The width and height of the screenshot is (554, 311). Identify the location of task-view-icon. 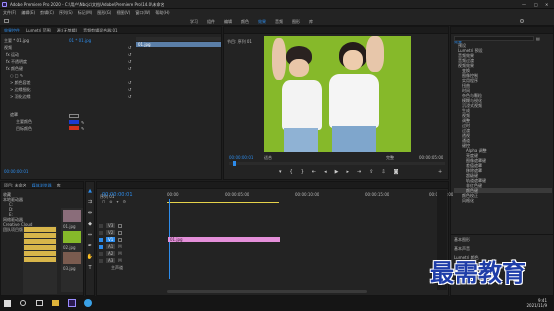
(39, 303).